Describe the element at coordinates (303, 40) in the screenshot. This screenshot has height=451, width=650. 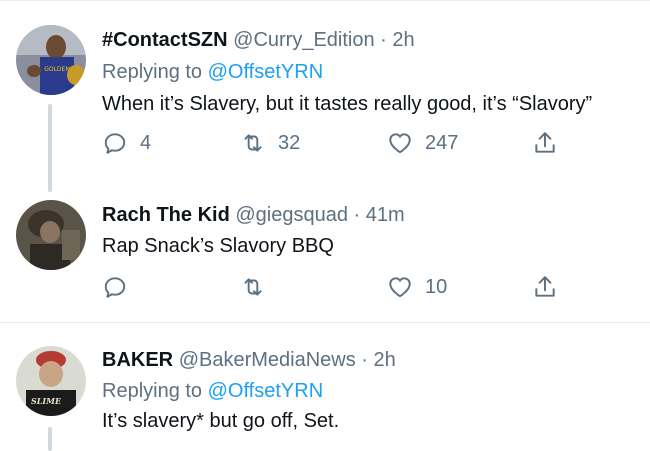
I see `handle: @Curry_Edition` at that location.